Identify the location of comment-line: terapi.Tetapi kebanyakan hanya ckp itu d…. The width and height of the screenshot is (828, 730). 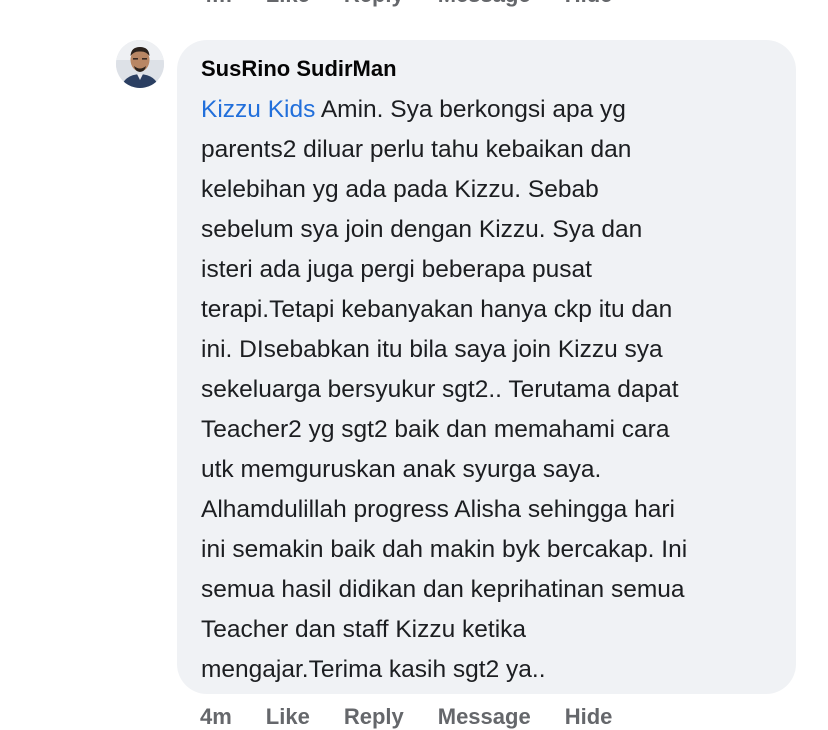
(437, 309).